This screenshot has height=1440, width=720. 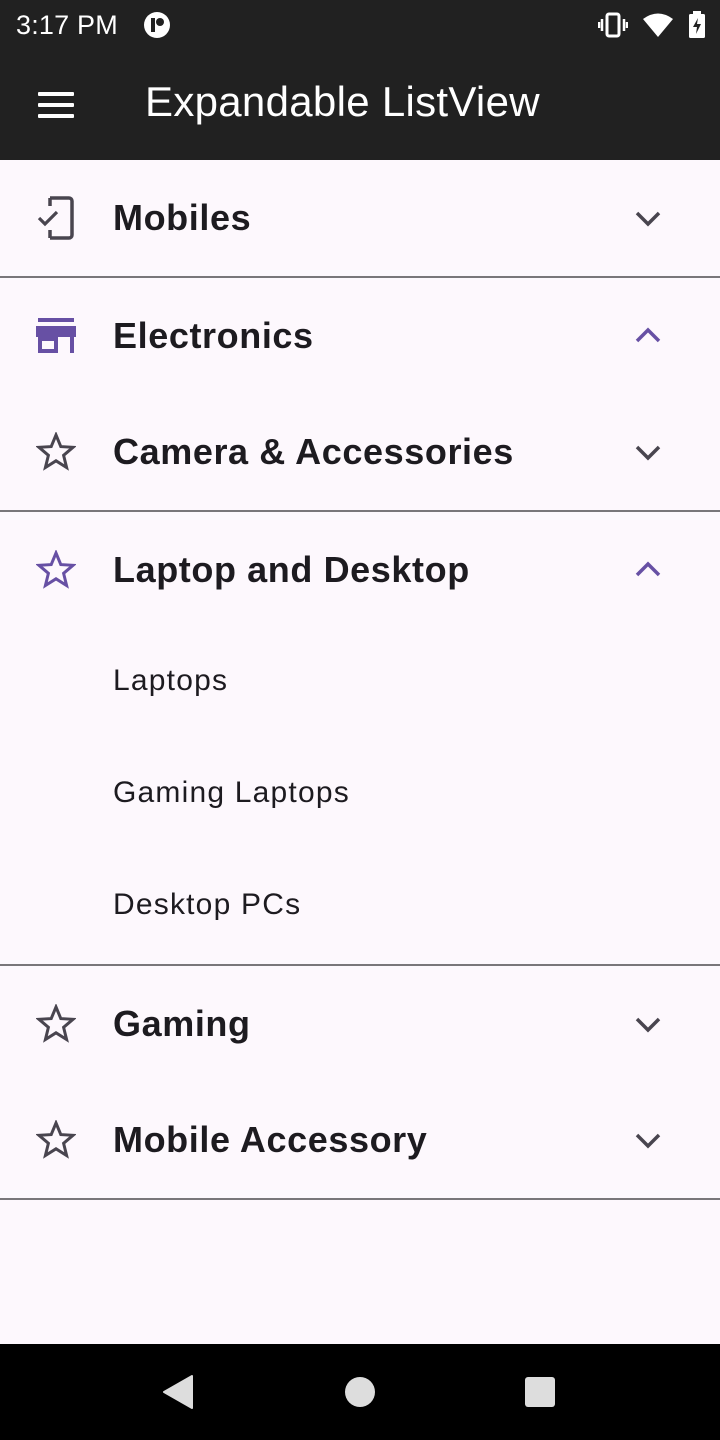 I want to click on list-item-gaming-laptops: Gaming Laptops, so click(x=360, y=796).